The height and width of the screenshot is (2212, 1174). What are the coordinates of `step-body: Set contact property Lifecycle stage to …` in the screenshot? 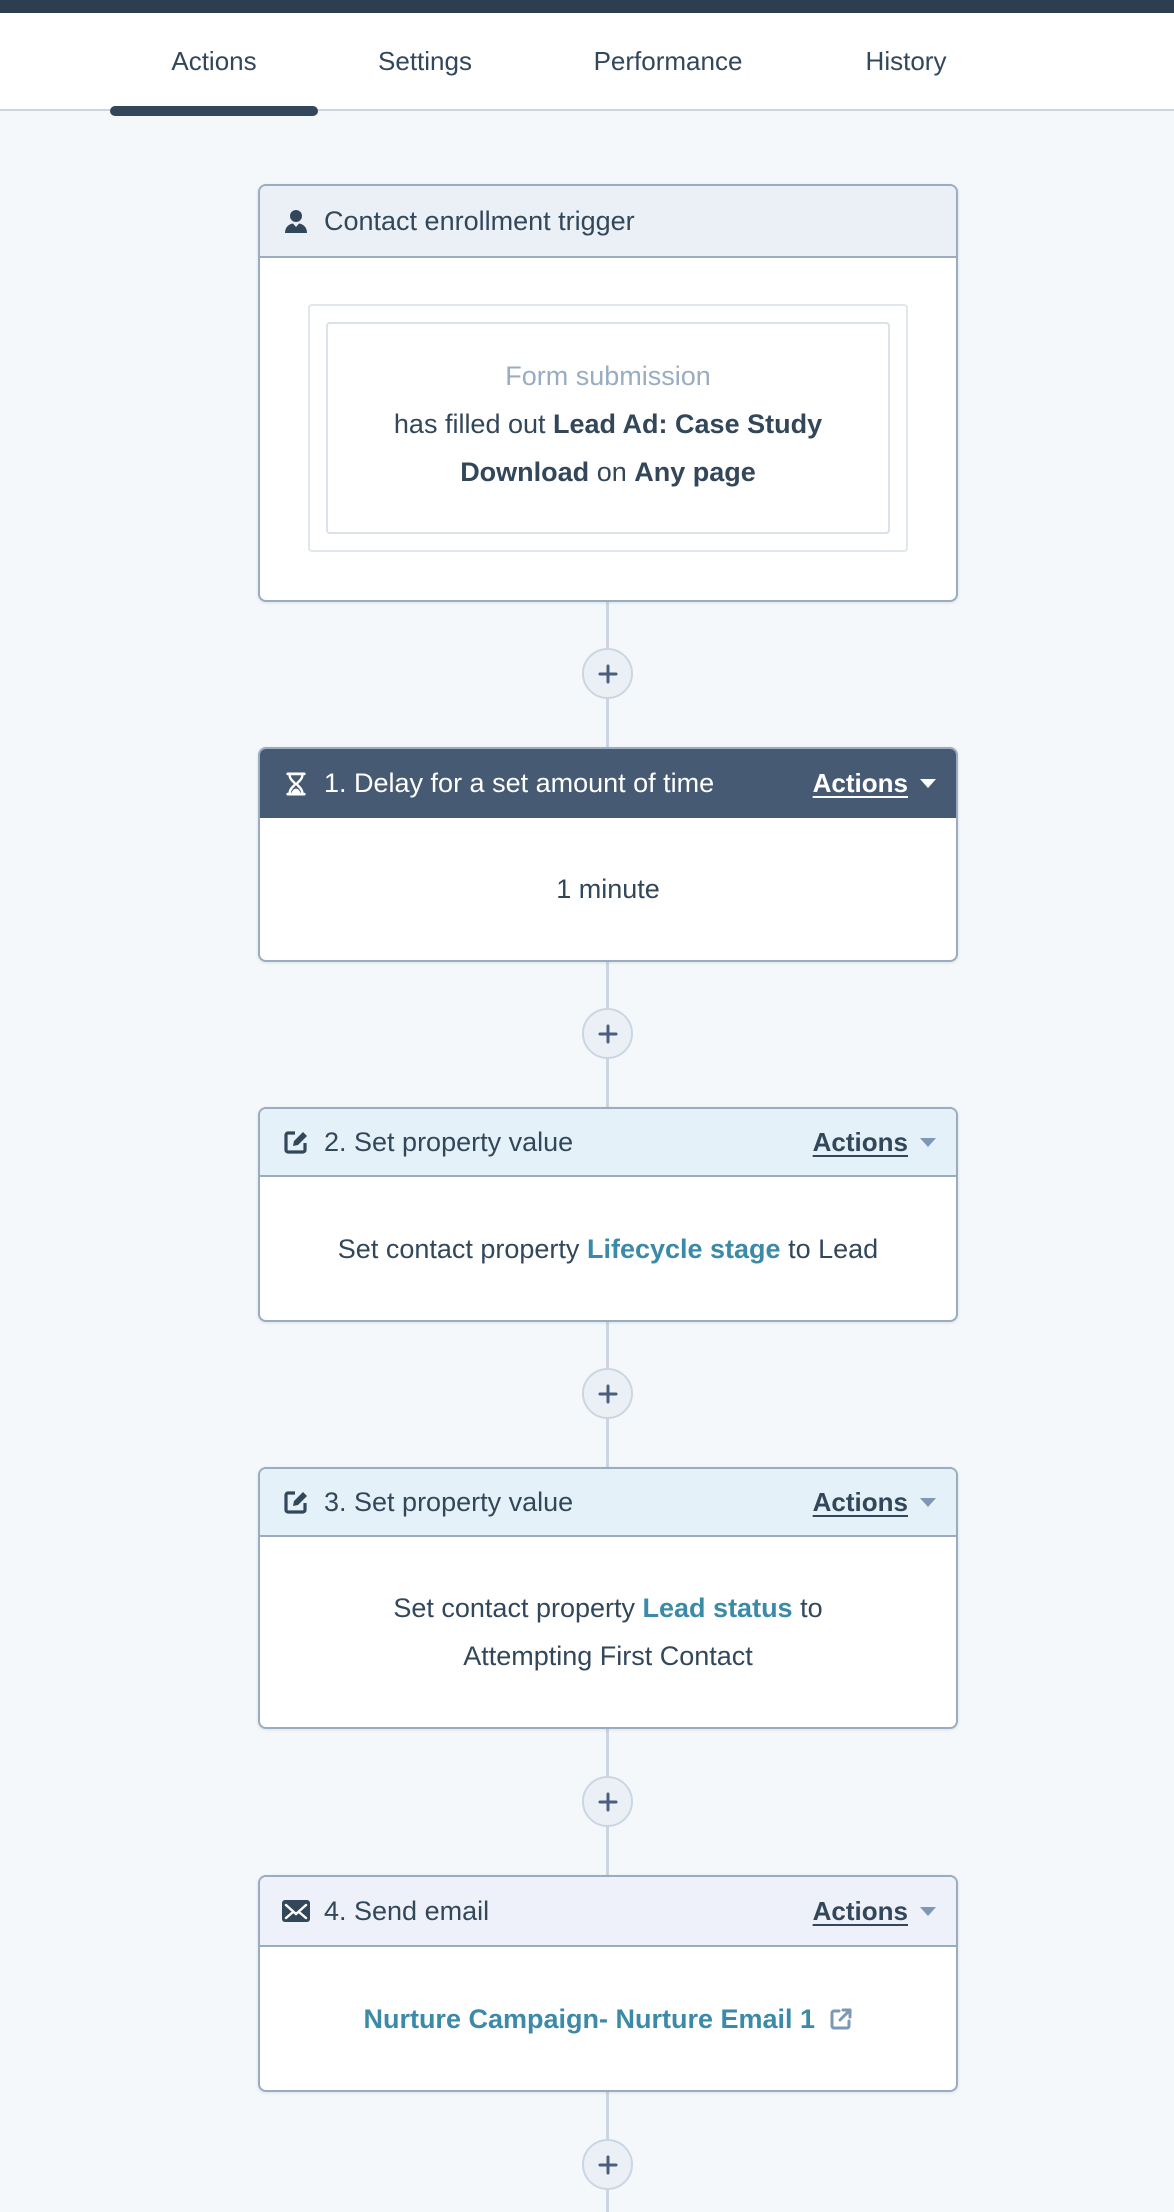 It's located at (608, 1248).